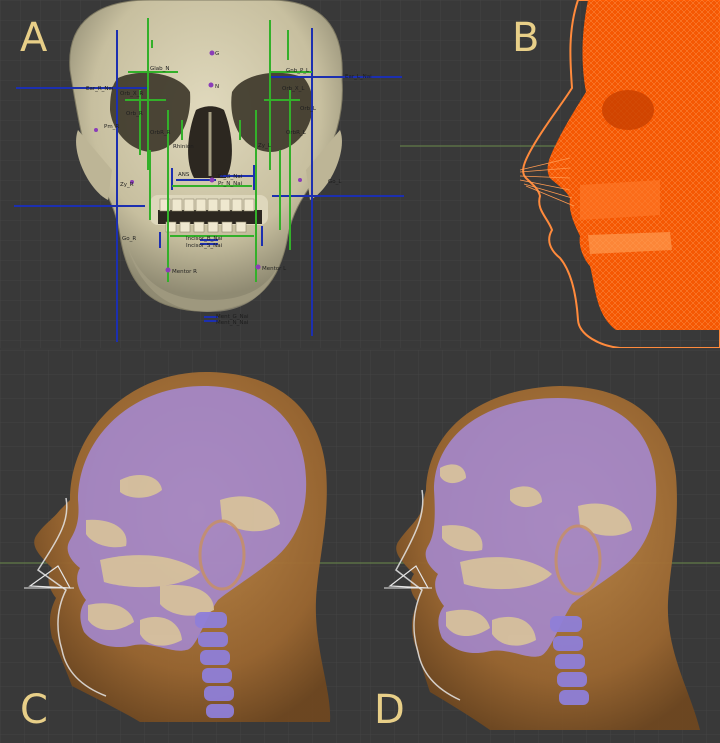 This screenshot has height=743, width=720. I want to click on label-zy-l: Zy_L, so click(265, 146).